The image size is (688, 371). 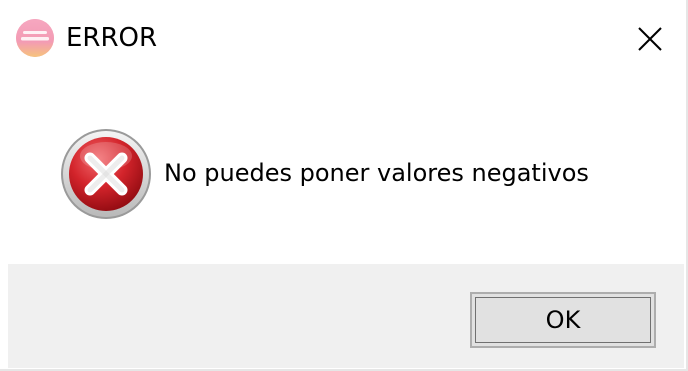 What do you see at coordinates (35, 38) in the screenshot?
I see `app-logo-icon` at bounding box center [35, 38].